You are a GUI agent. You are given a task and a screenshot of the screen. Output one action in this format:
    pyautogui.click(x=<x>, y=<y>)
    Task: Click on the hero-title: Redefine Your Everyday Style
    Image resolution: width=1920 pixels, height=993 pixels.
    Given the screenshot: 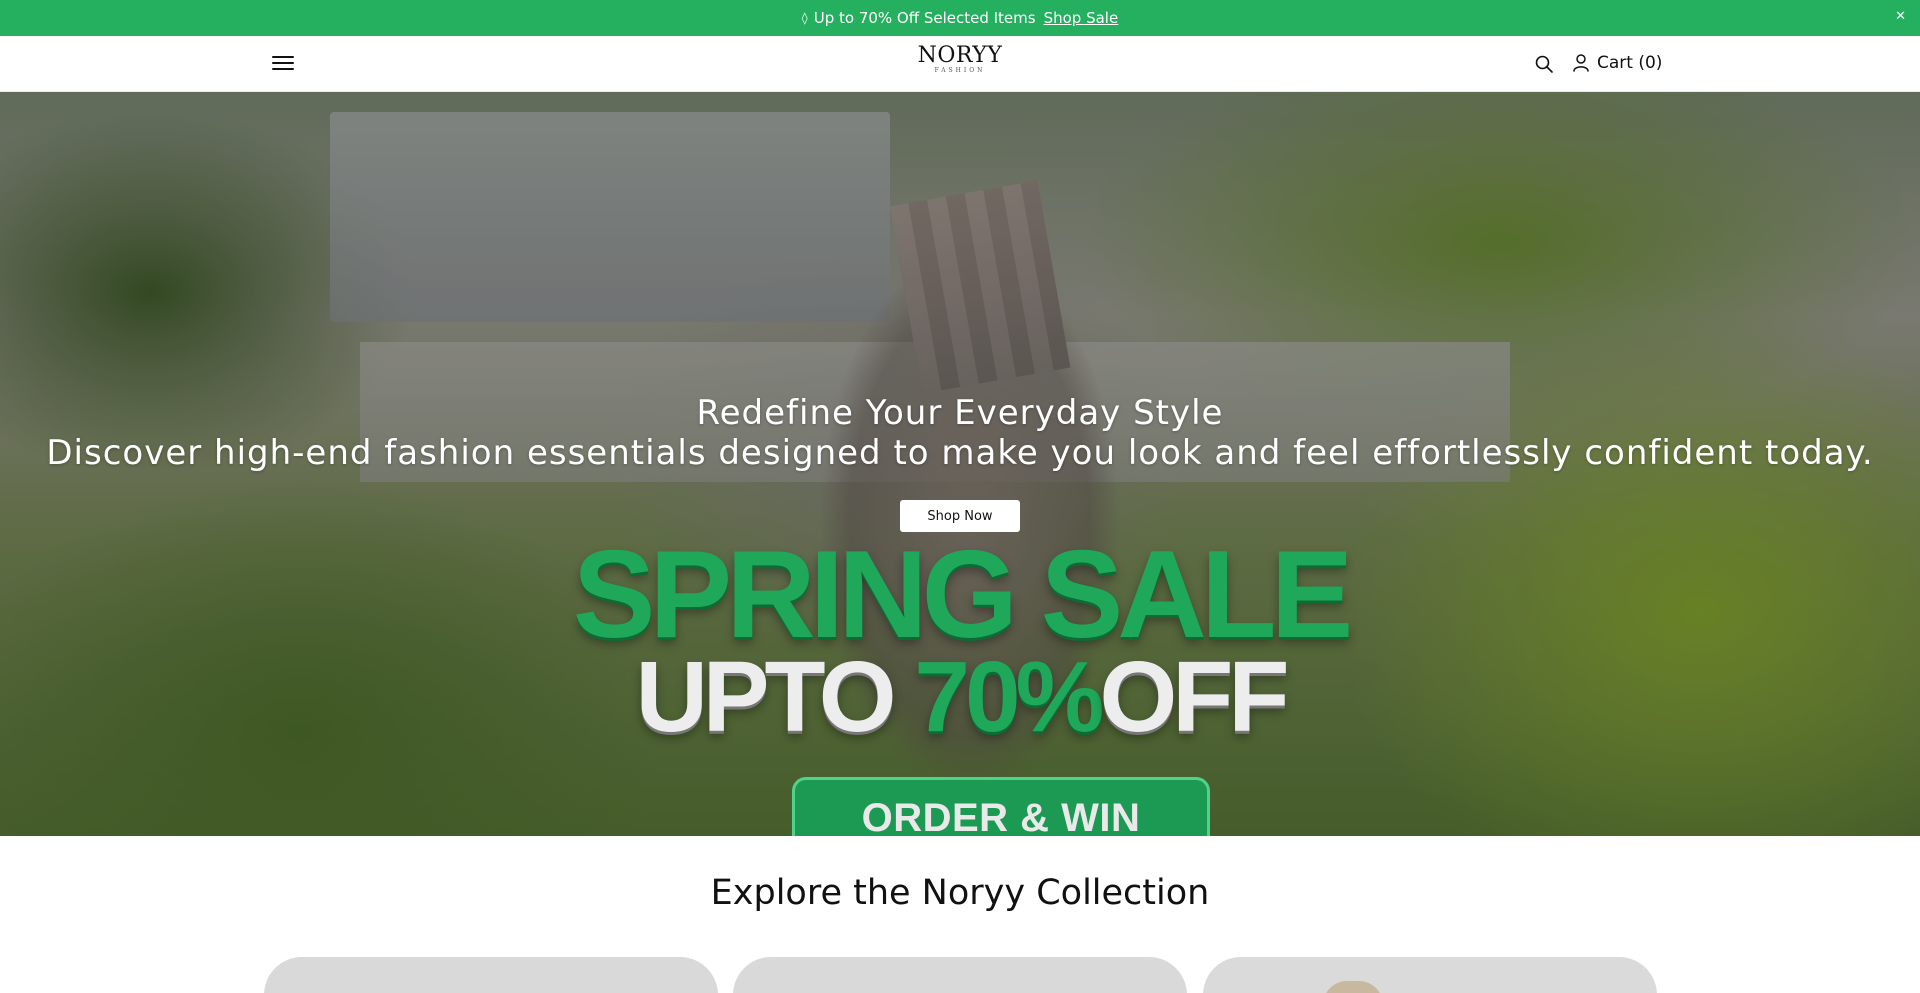 What is the action you would take?
    pyautogui.click(x=960, y=413)
    